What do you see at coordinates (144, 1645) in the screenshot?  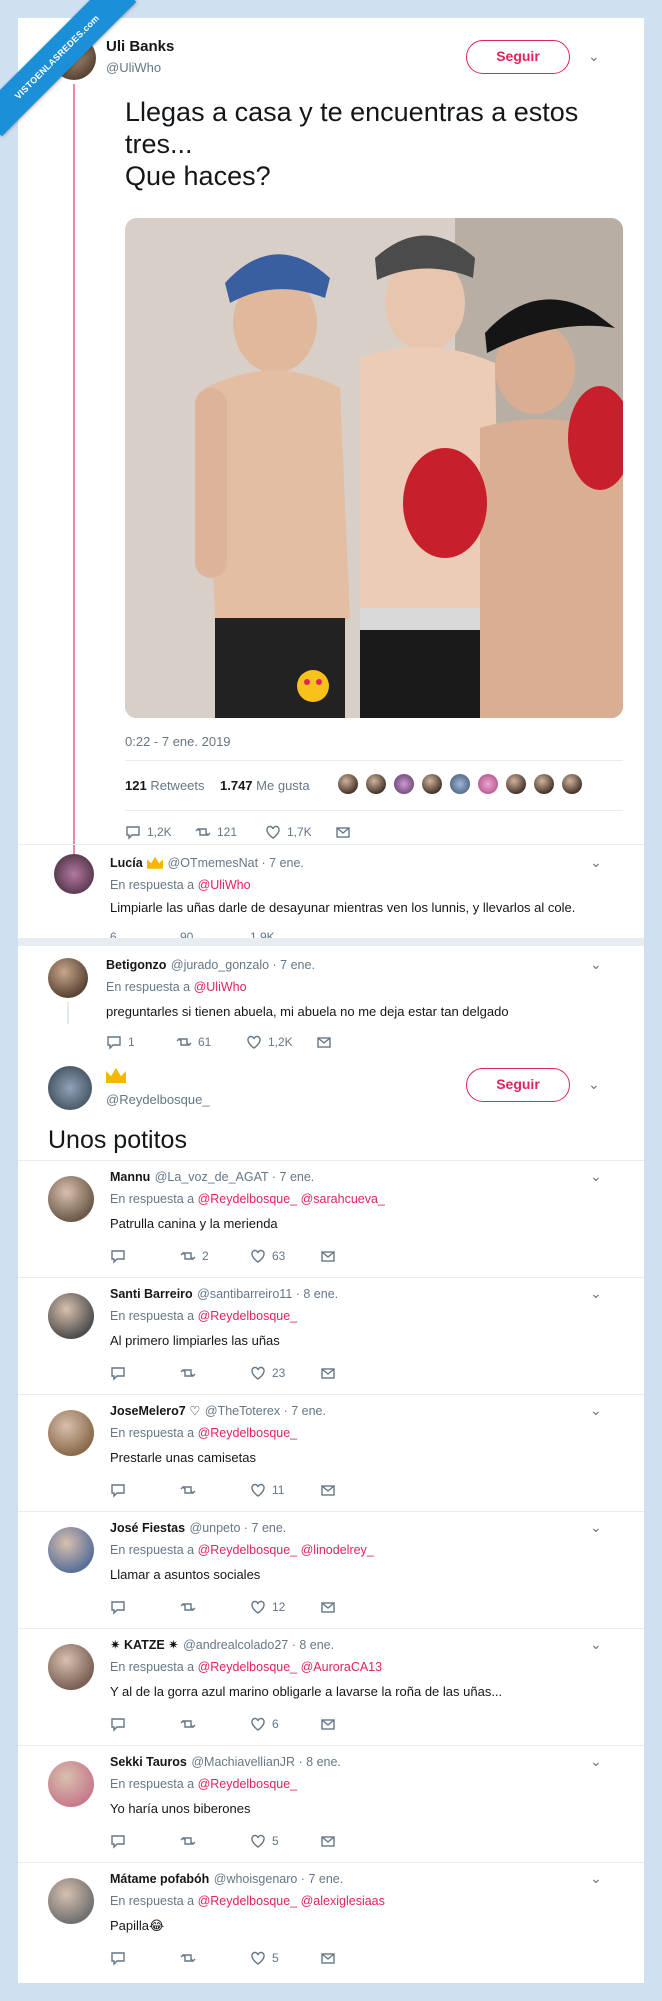 I see `reply-author-name: ✷ KATZE ✷` at bounding box center [144, 1645].